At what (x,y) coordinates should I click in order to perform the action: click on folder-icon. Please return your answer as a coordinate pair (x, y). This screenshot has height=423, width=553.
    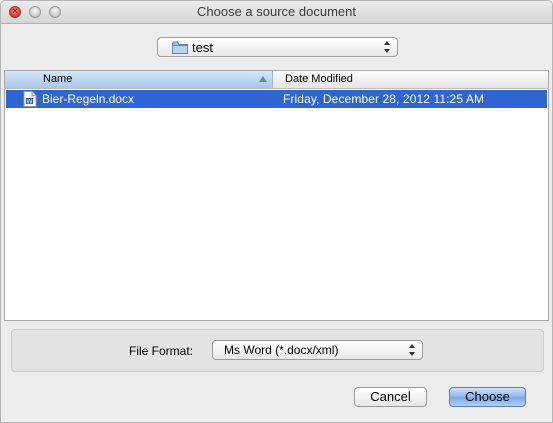
    Looking at the image, I should click on (180, 47).